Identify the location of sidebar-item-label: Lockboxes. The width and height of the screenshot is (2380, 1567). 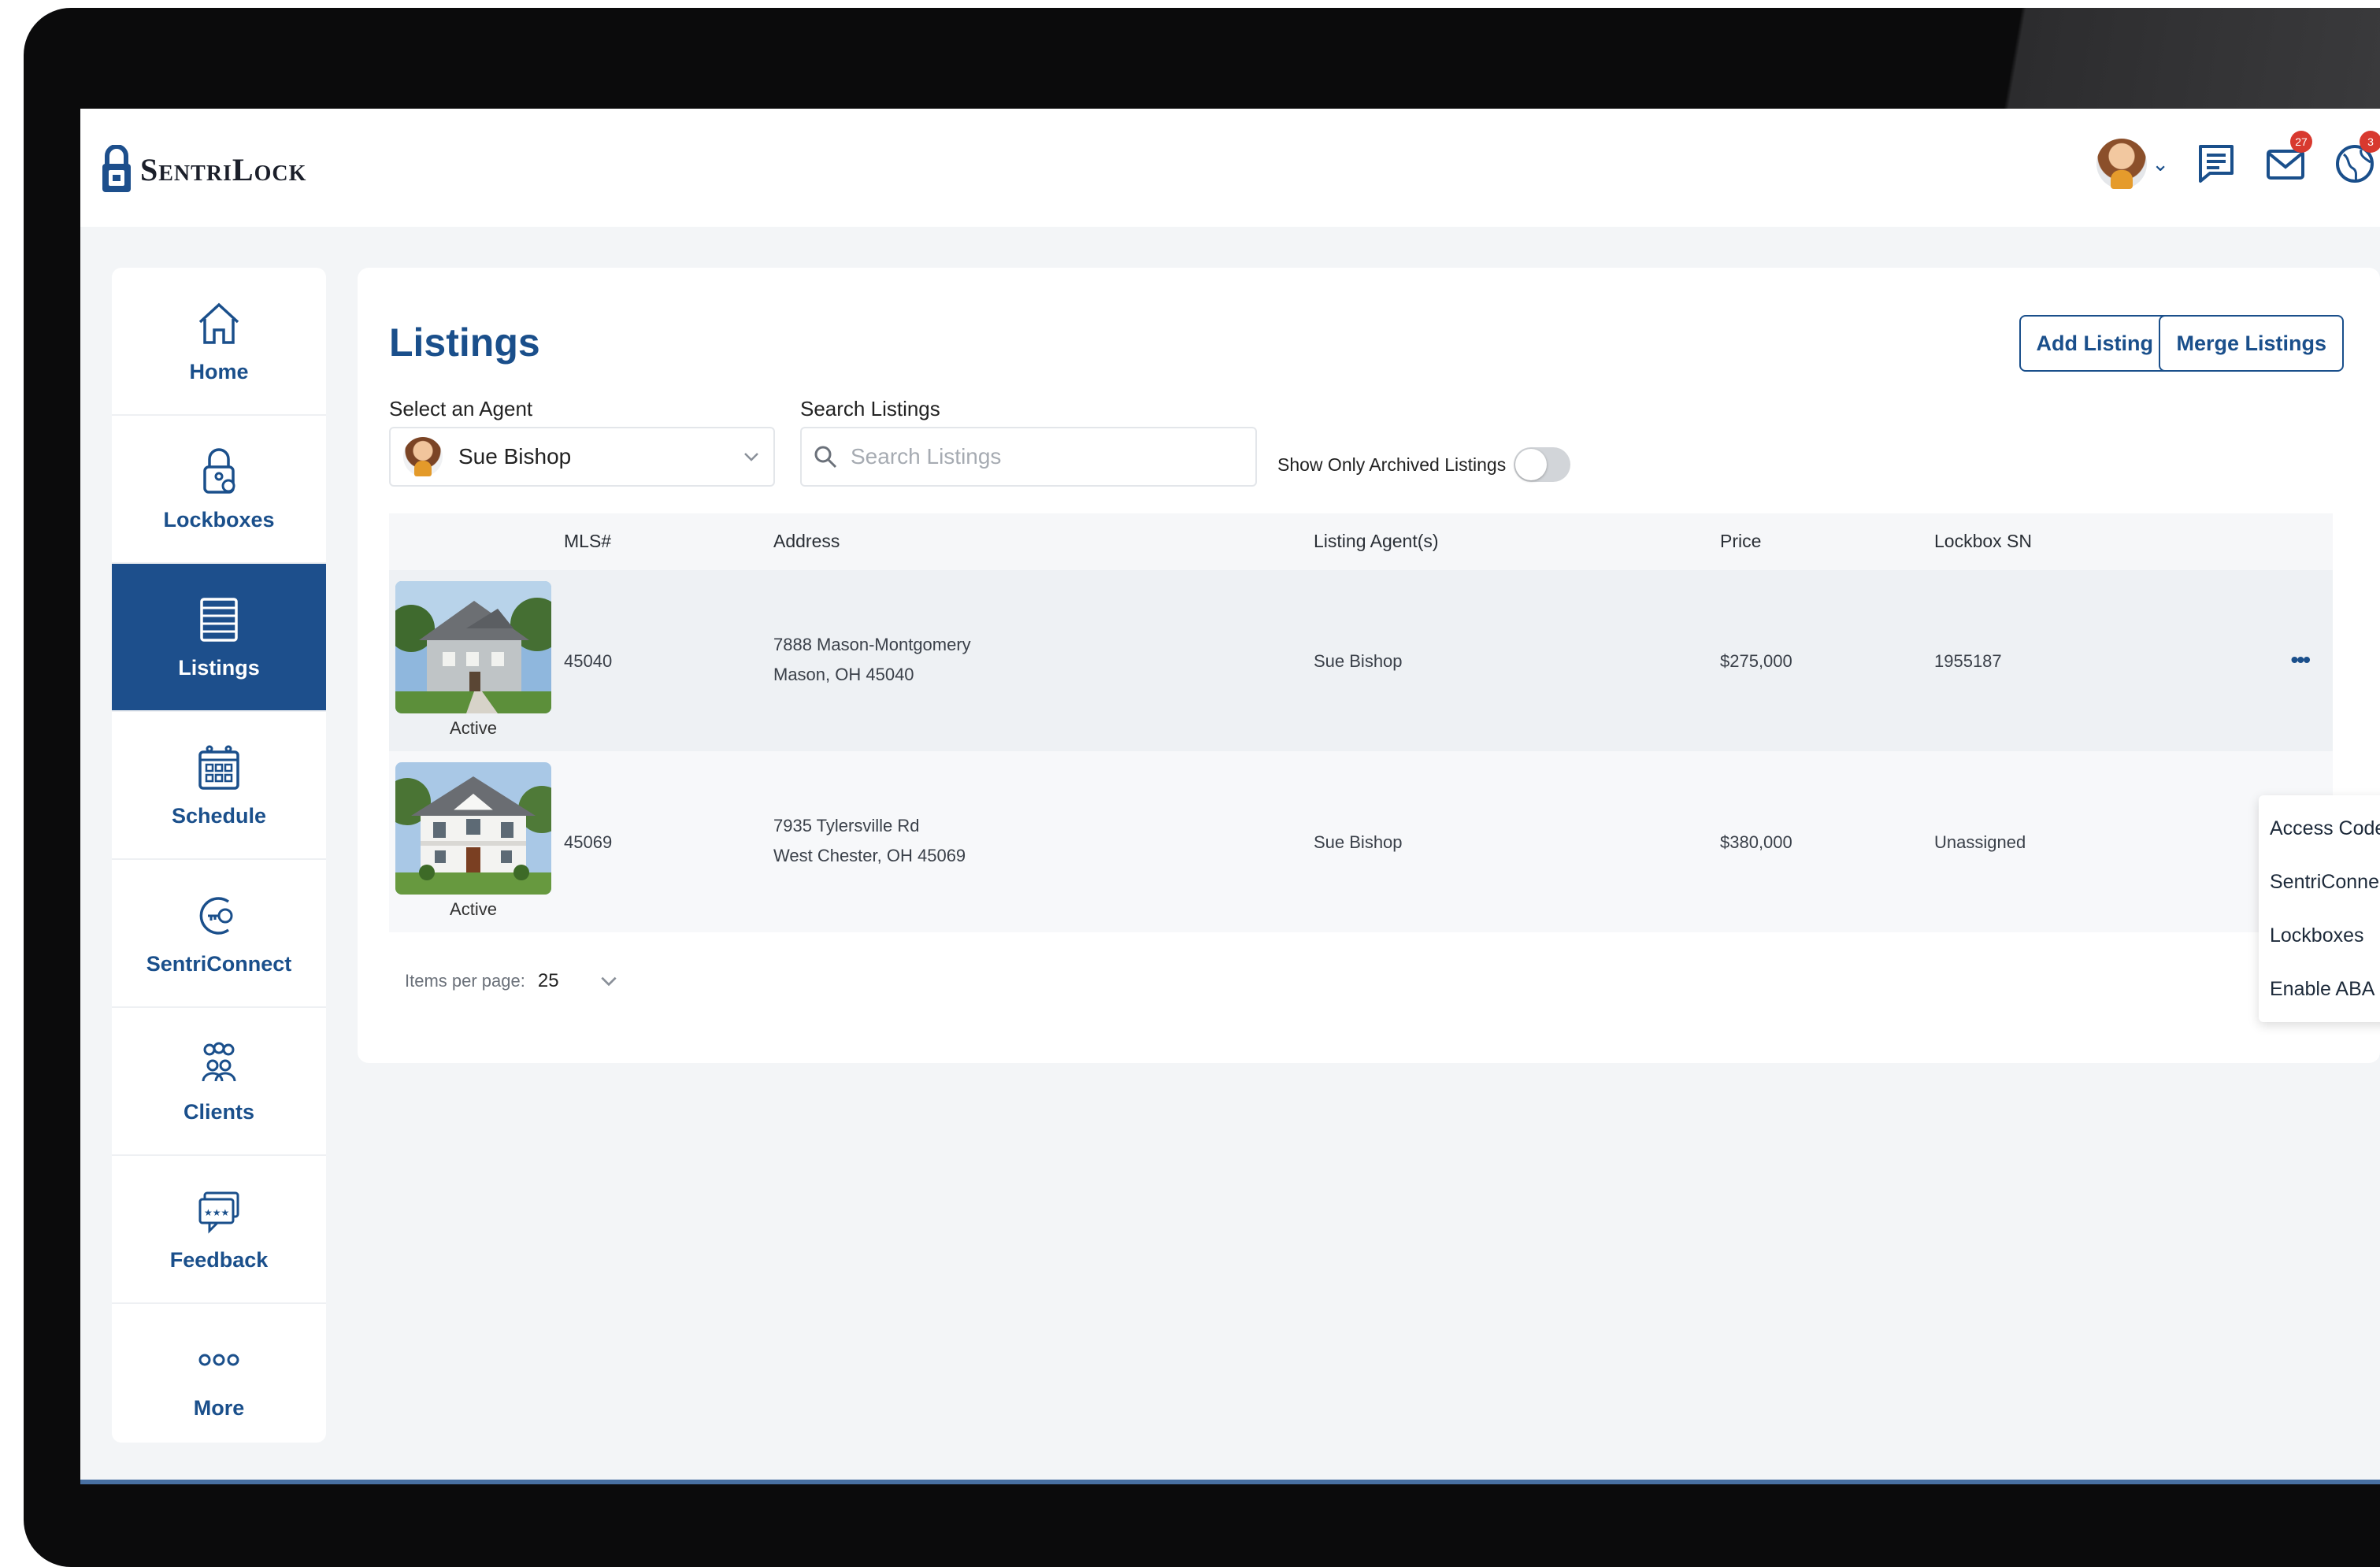
(219, 519).